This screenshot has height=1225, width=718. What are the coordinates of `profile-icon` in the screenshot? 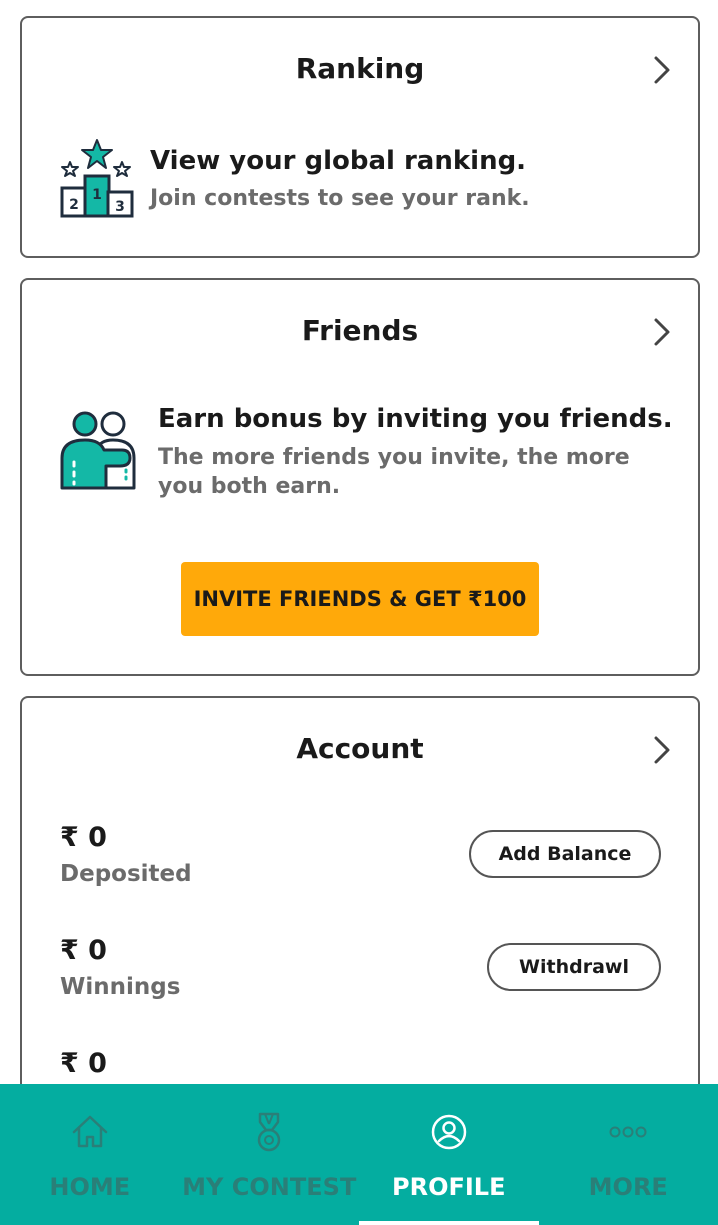 It's located at (448, 1132).